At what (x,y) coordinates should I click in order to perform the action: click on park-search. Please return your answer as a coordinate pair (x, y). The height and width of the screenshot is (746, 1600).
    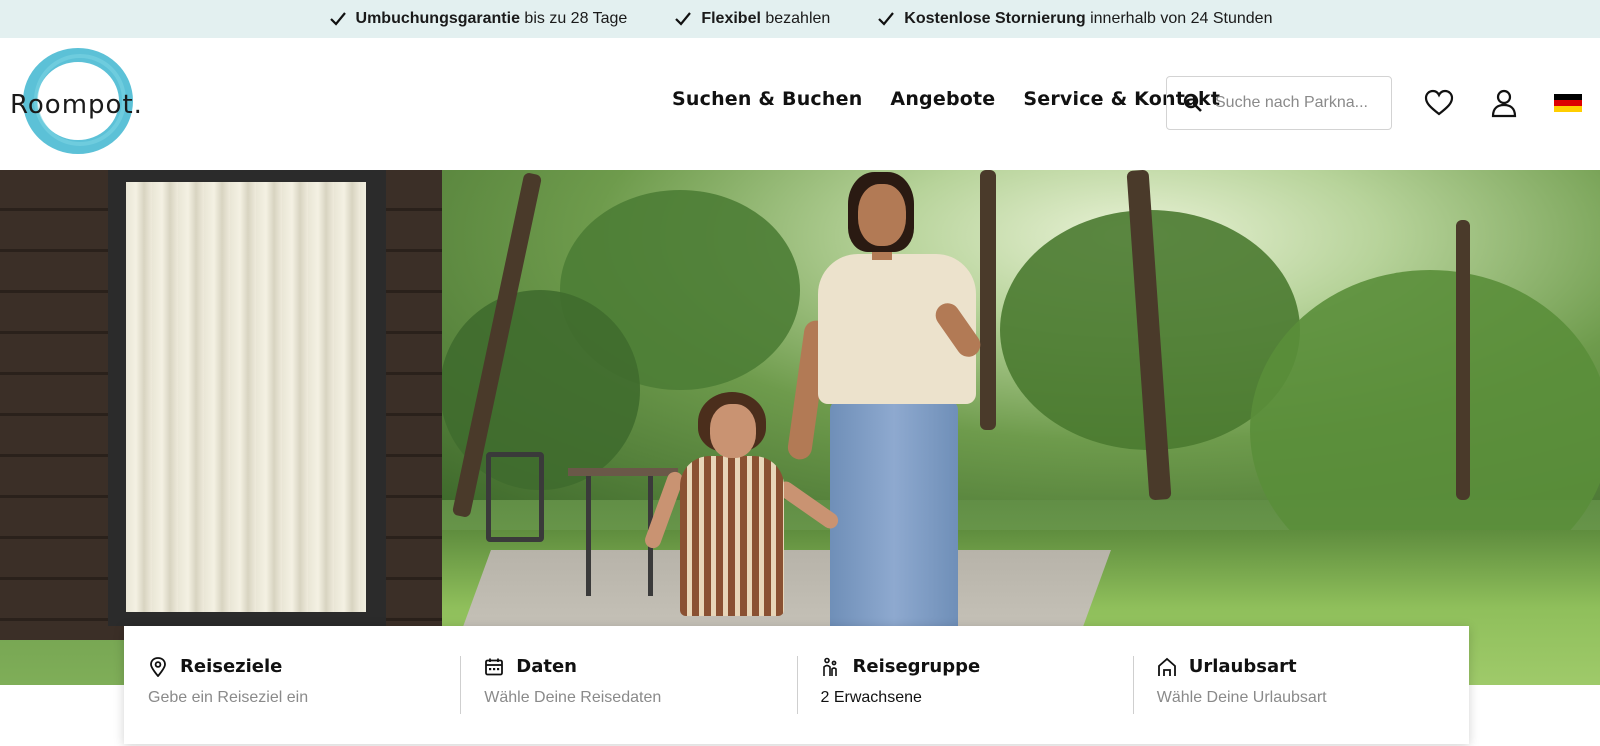
    Looking at the image, I should click on (1279, 103).